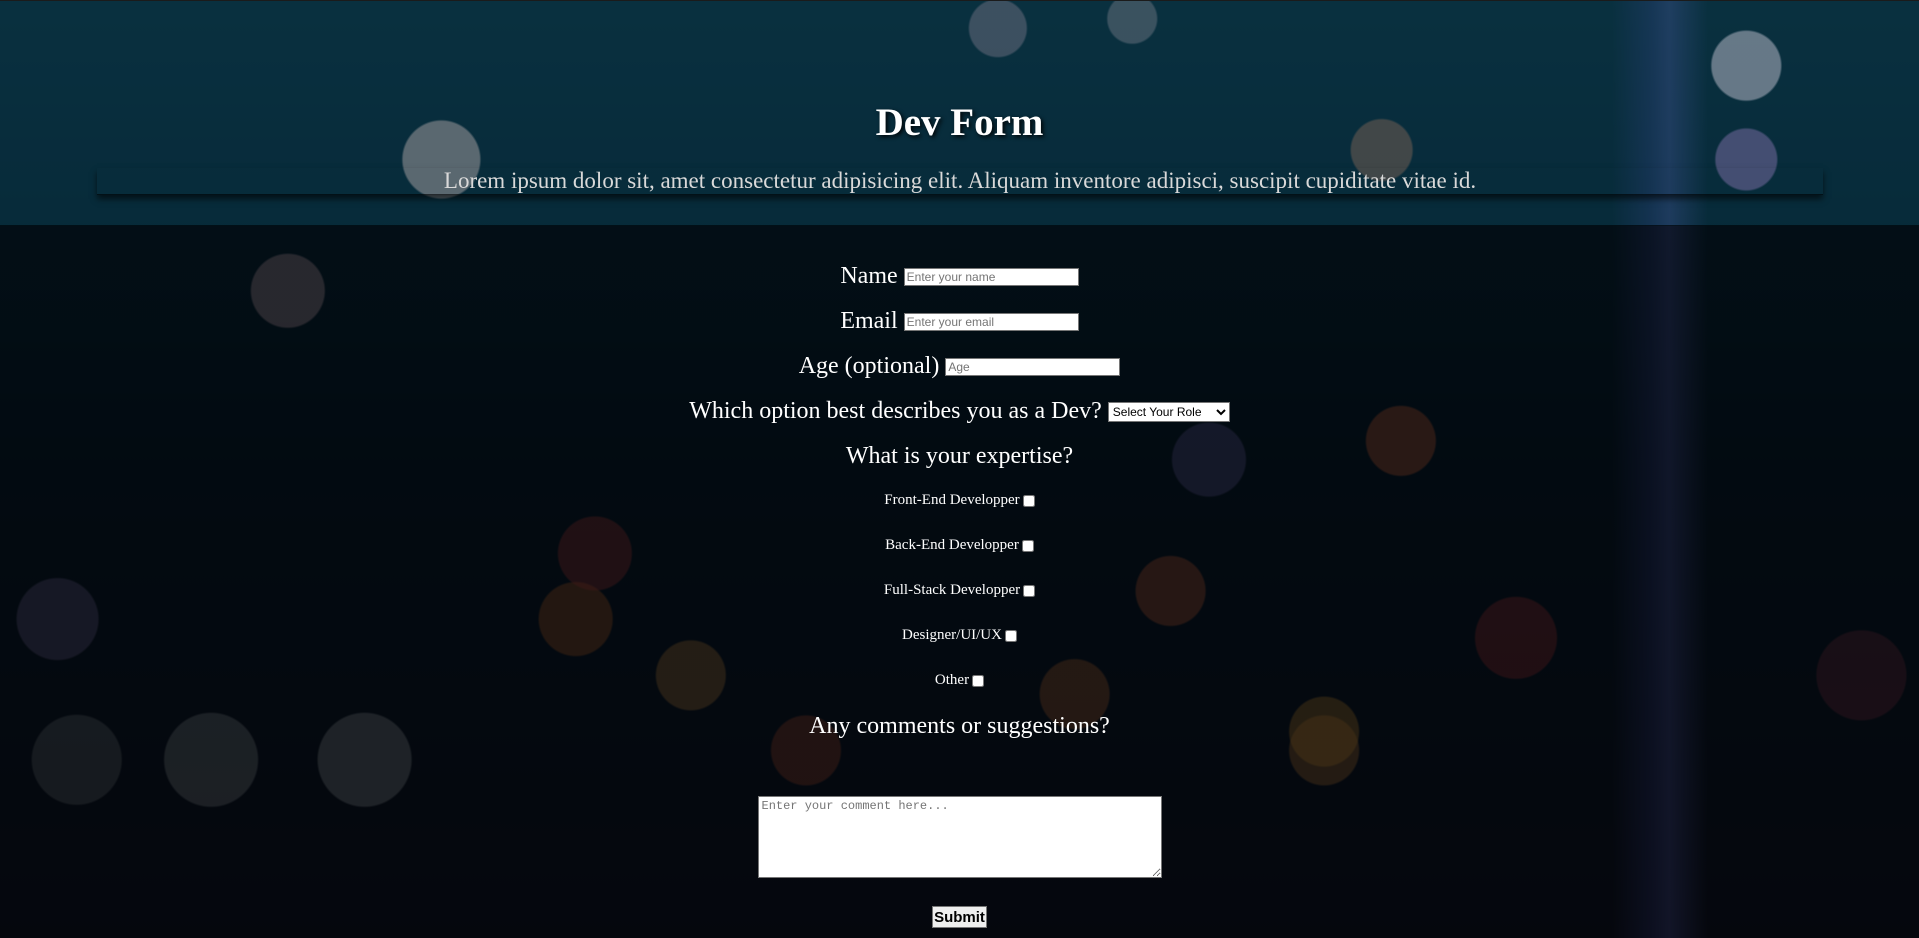  What do you see at coordinates (1168, 411) in the screenshot?
I see `role-select: Select Your Role` at bounding box center [1168, 411].